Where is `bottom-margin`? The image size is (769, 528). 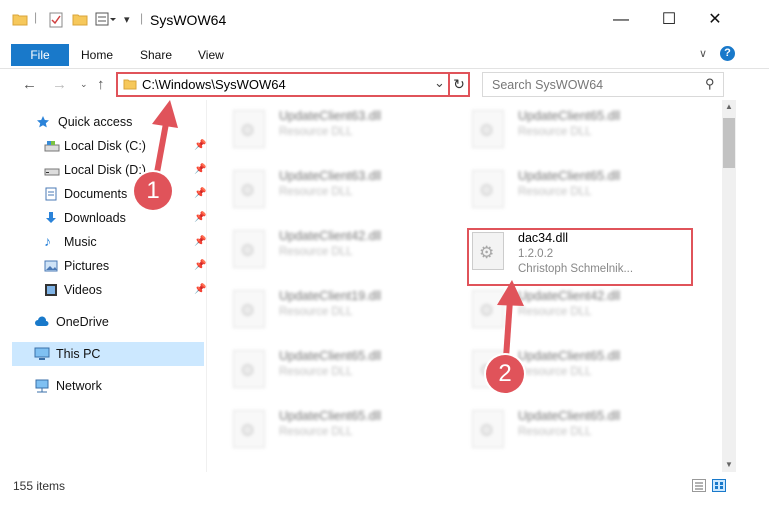
bottom-margin is located at coordinates (384, 514).